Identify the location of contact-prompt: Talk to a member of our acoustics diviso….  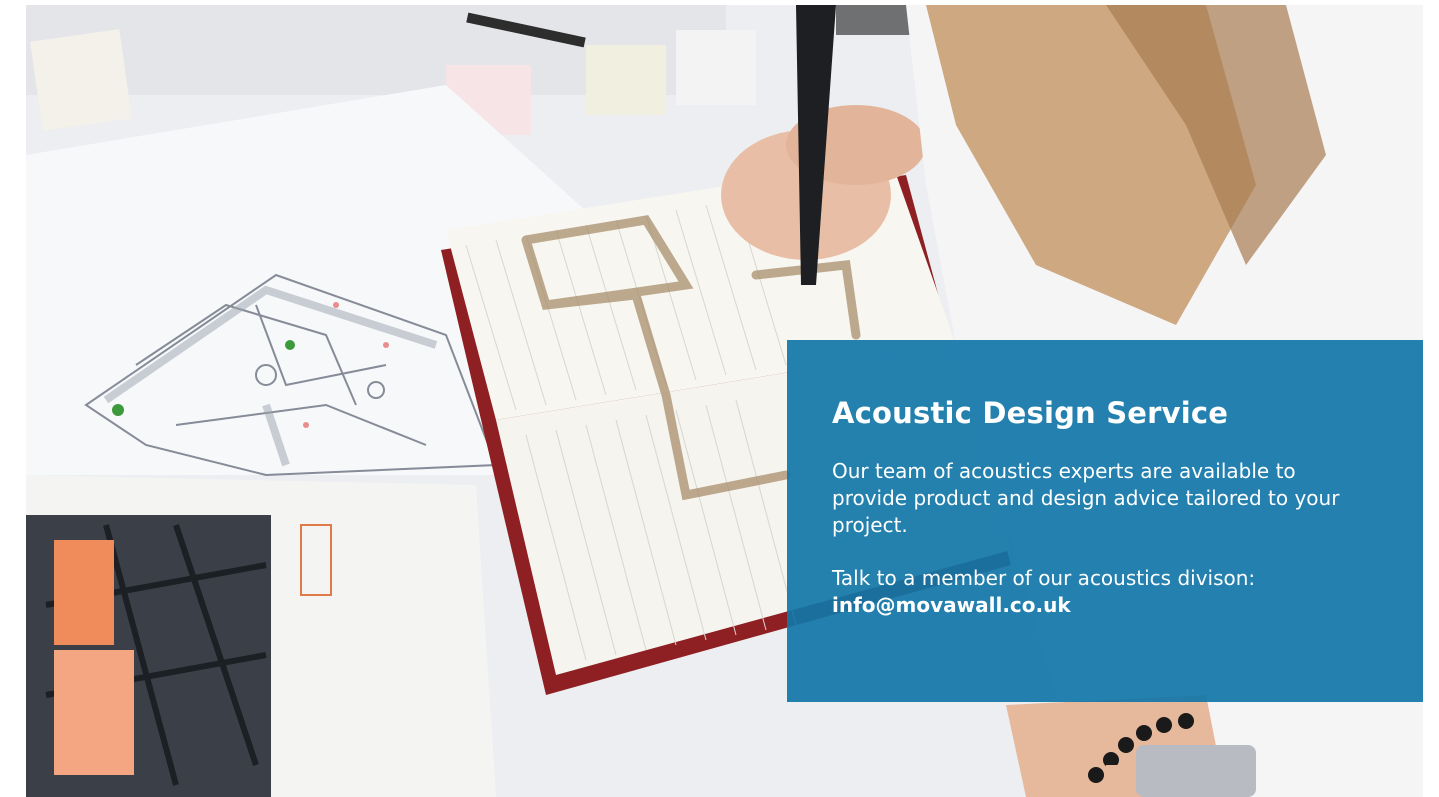
(1044, 578).